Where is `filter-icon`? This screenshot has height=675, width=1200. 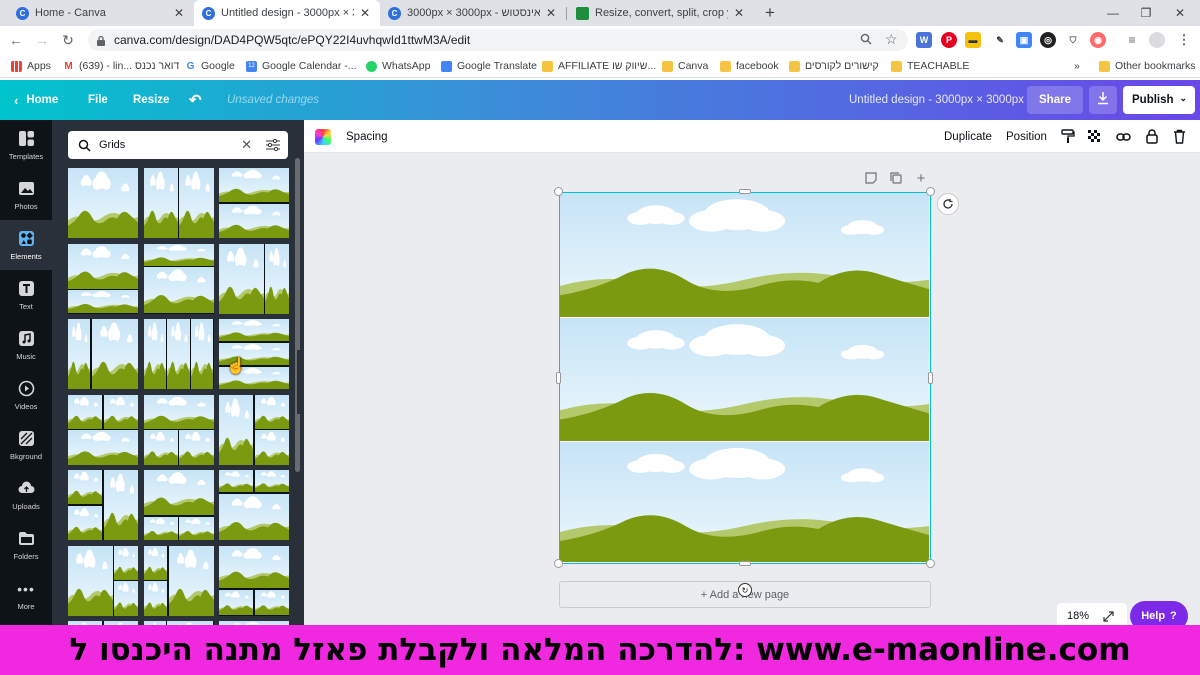 filter-icon is located at coordinates (273, 145).